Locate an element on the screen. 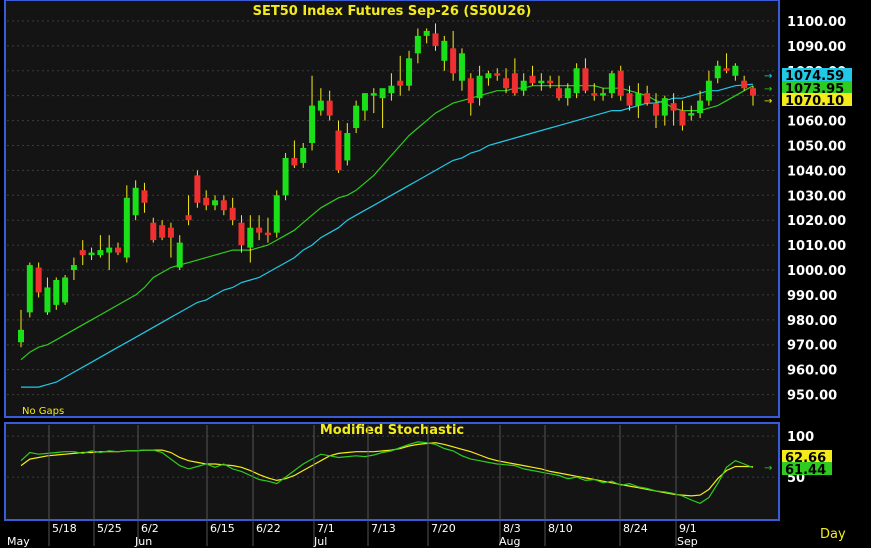 Image resolution: width=871 pixels, height=548 pixels. date-label: 7/20 is located at coordinates (443, 528).